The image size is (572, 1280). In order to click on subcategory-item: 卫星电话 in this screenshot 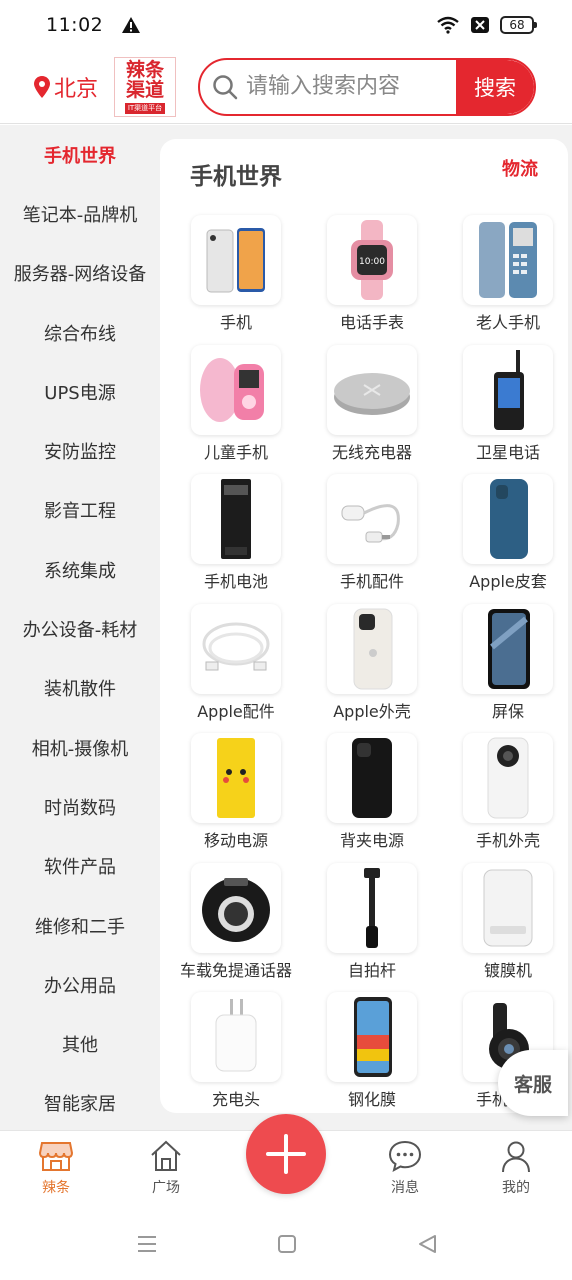, I will do `click(506, 409)`.